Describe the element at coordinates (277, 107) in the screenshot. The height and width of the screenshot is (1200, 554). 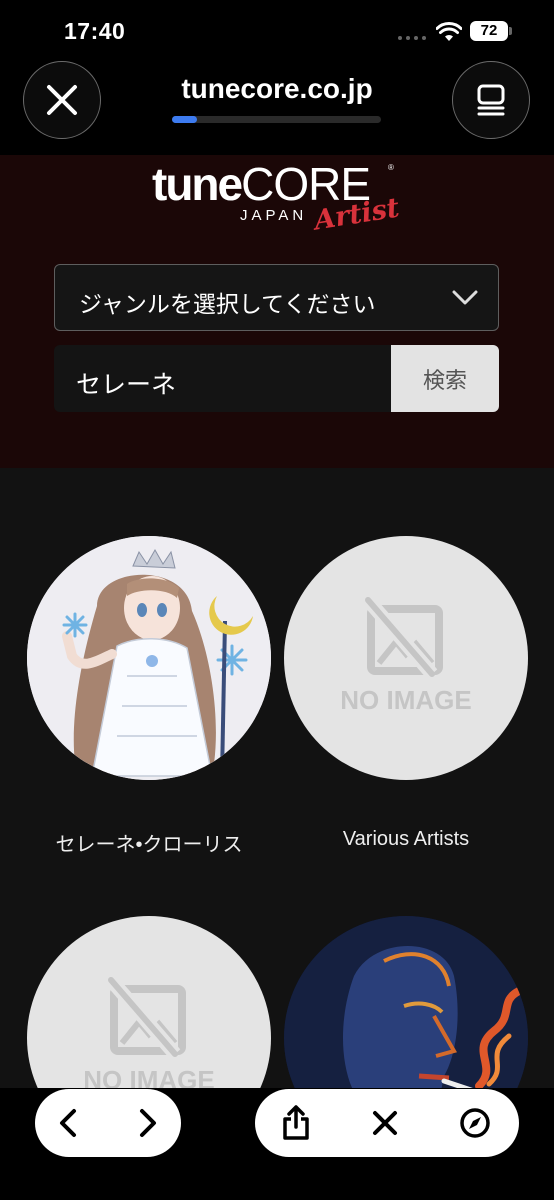
I see `browser-header: tunecore.co.jp` at that location.